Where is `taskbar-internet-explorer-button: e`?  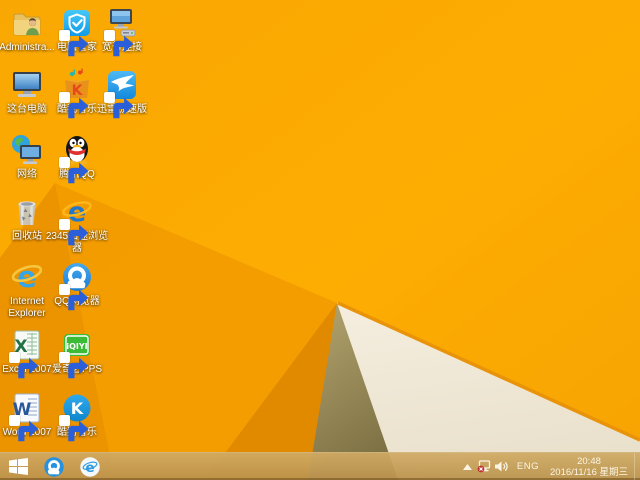
taskbar-internet-explorer-button: e is located at coordinates (90, 466).